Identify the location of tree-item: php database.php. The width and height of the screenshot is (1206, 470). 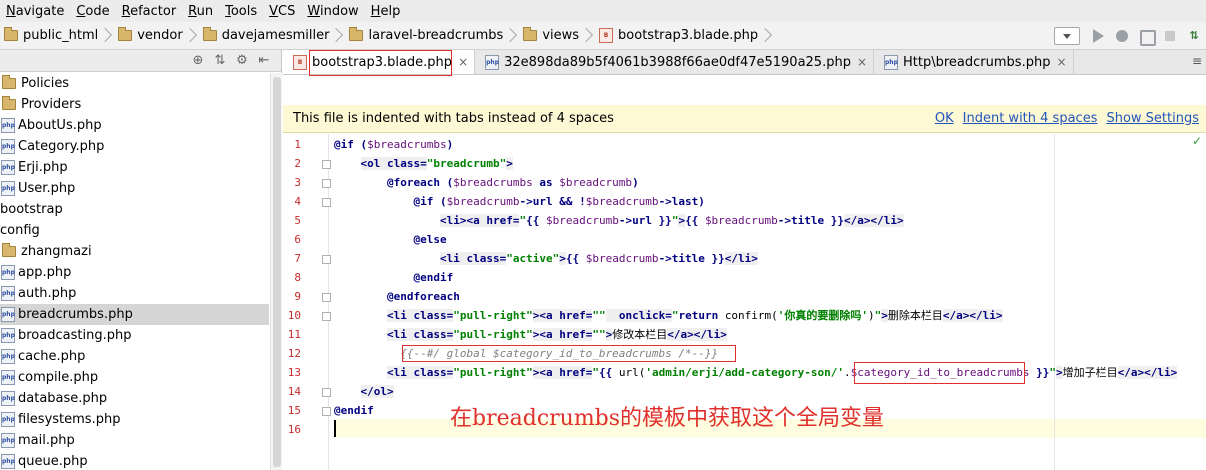
(134, 398).